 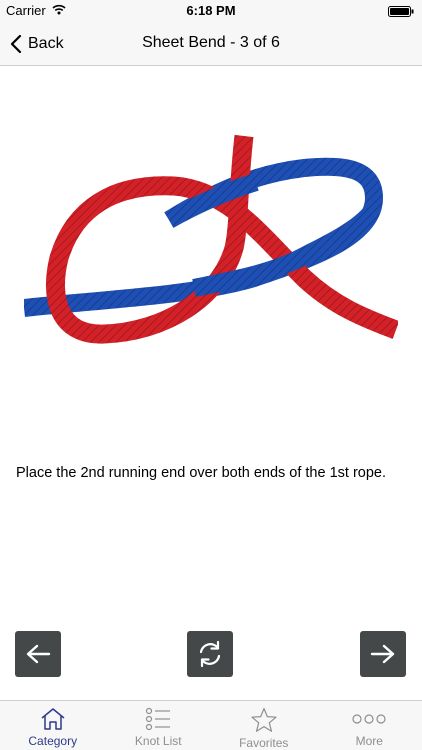 I want to click on navigation-bar: Back Sheet Bend - 3 of 6, so click(x=211, y=44).